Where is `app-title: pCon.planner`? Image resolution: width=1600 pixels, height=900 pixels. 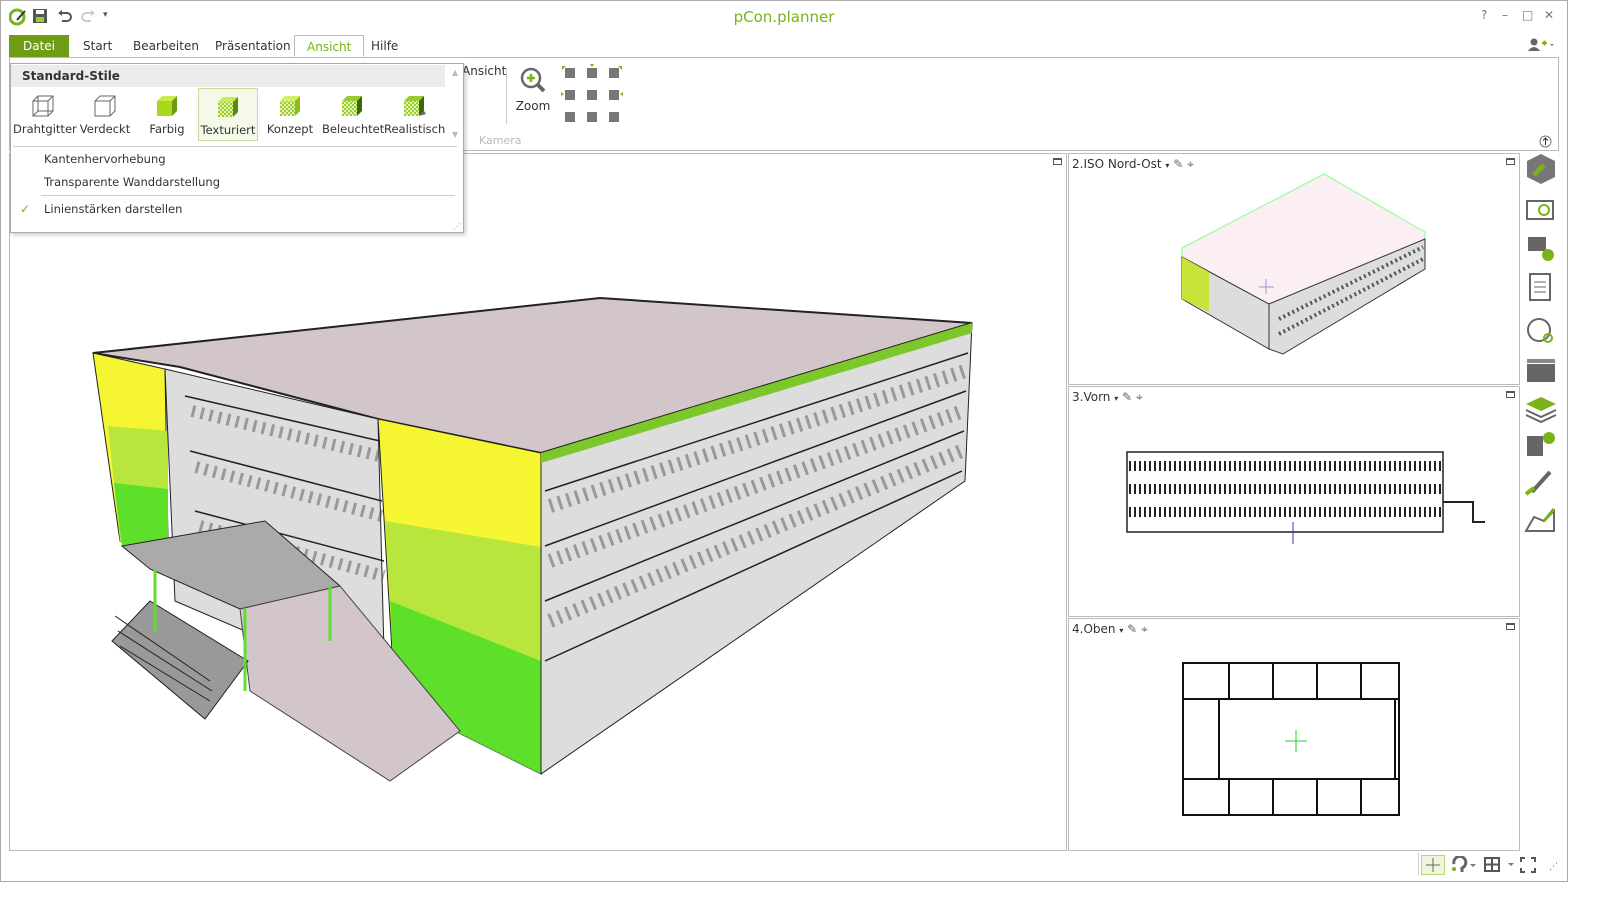
app-title: pCon.planner is located at coordinates (784, 17).